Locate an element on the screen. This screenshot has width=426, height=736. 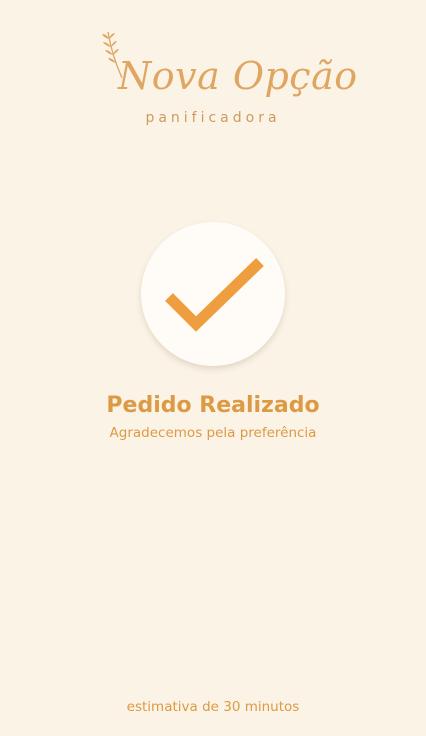
order-status-title: Pedido Realizado is located at coordinates (213, 405).